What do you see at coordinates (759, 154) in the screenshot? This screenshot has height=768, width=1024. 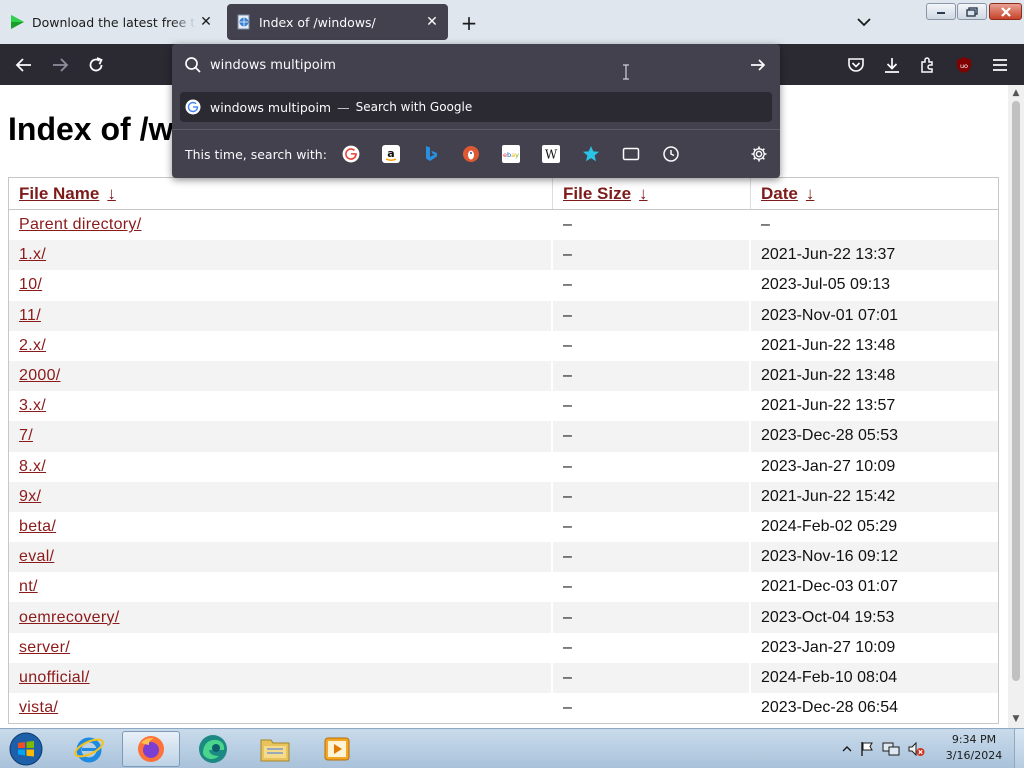 I see `search-settings-button` at bounding box center [759, 154].